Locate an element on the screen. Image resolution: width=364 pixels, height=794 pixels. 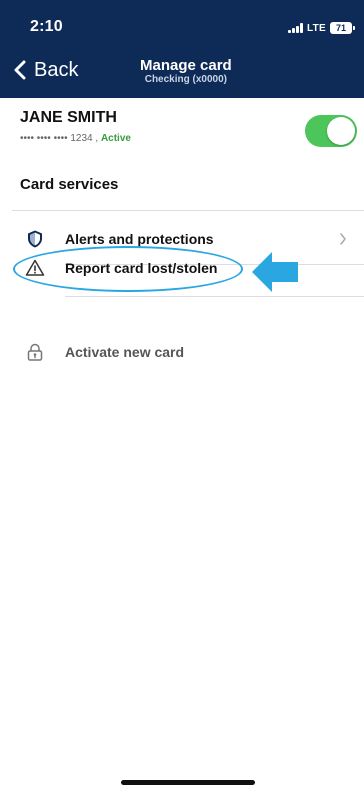
card-holder-name: JANE SMITH is located at coordinates (68, 117).